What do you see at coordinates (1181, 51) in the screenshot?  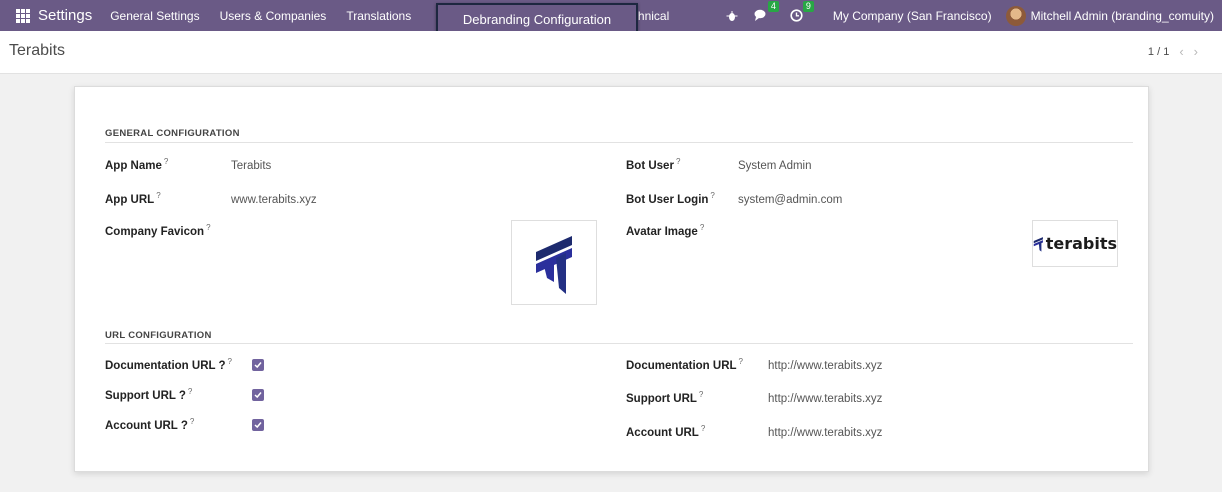 I see `pager-previous-icon: ‹` at bounding box center [1181, 51].